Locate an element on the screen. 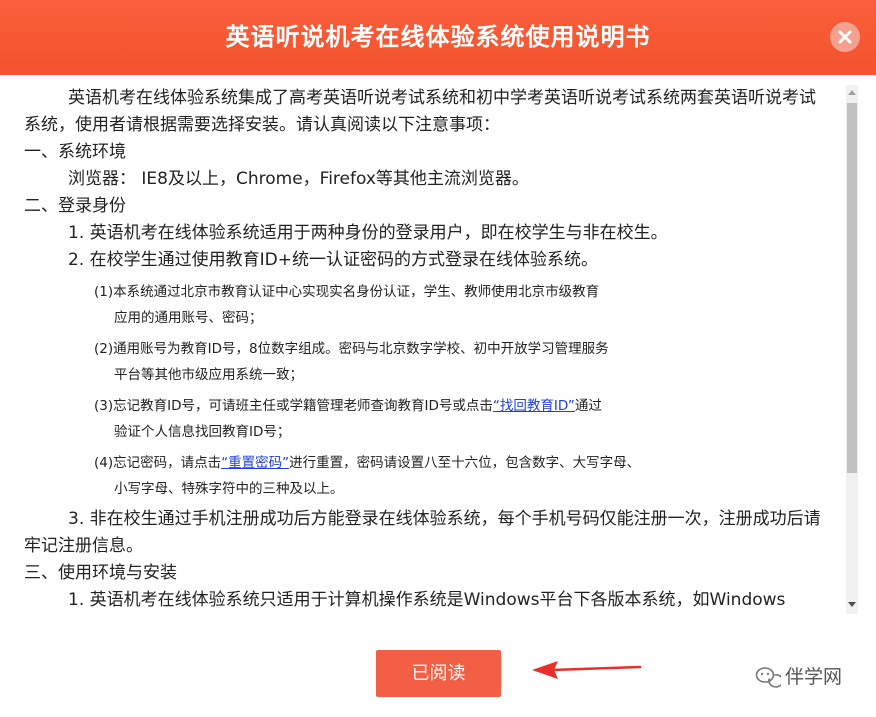 The height and width of the screenshot is (717, 876). sub-item-4-line2: 小写字母、特殊字符中的三种及以上。 is located at coordinates (229, 489).